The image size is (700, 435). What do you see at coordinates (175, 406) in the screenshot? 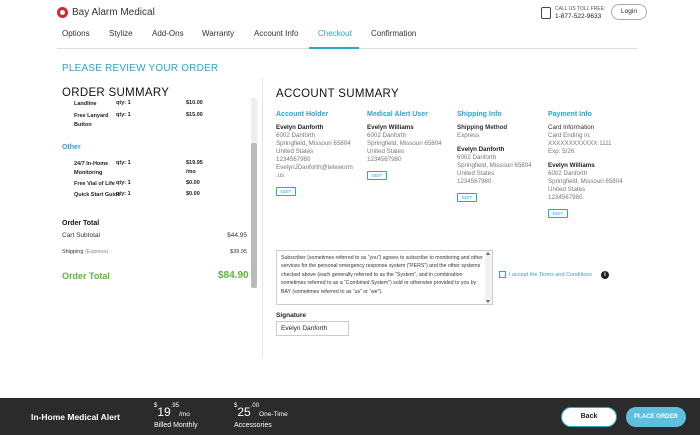
I see `monthly-price-cents: .95` at bounding box center [175, 406].